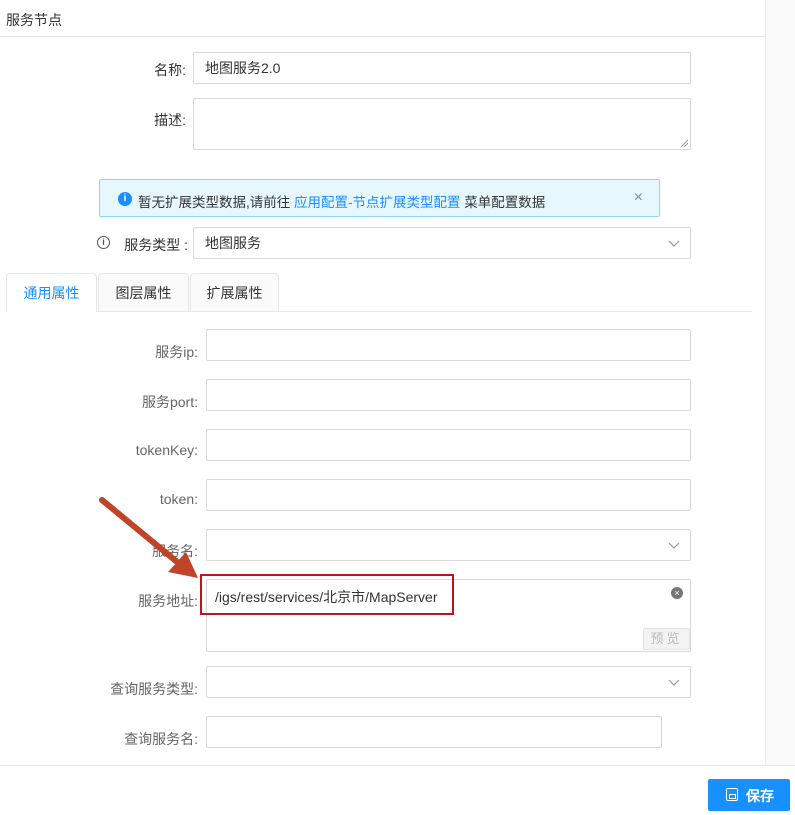 This screenshot has height=815, width=795. What do you see at coordinates (666, 639) in the screenshot?
I see `preview-button: 预览` at bounding box center [666, 639].